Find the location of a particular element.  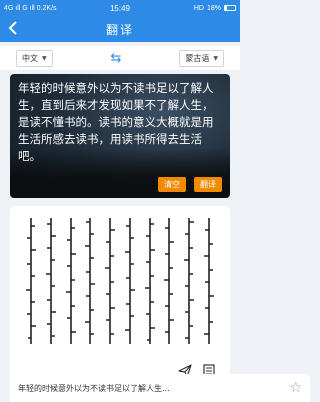

target-language-select: 蒙古语 ▼ is located at coordinates (201, 58).